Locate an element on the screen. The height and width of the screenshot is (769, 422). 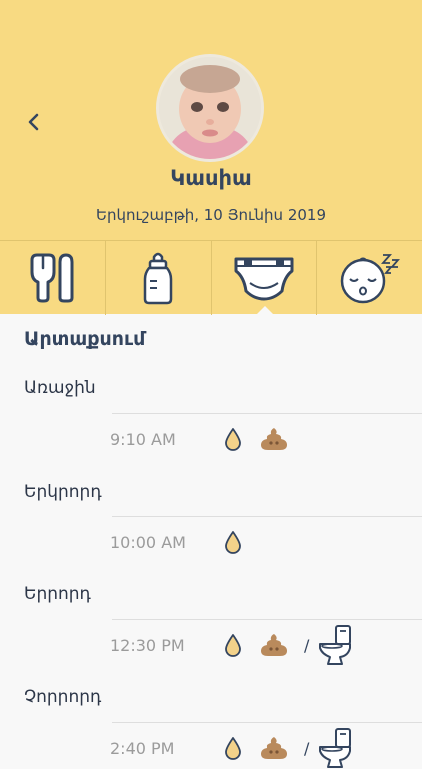
tab-feeding is located at coordinates (53, 278).